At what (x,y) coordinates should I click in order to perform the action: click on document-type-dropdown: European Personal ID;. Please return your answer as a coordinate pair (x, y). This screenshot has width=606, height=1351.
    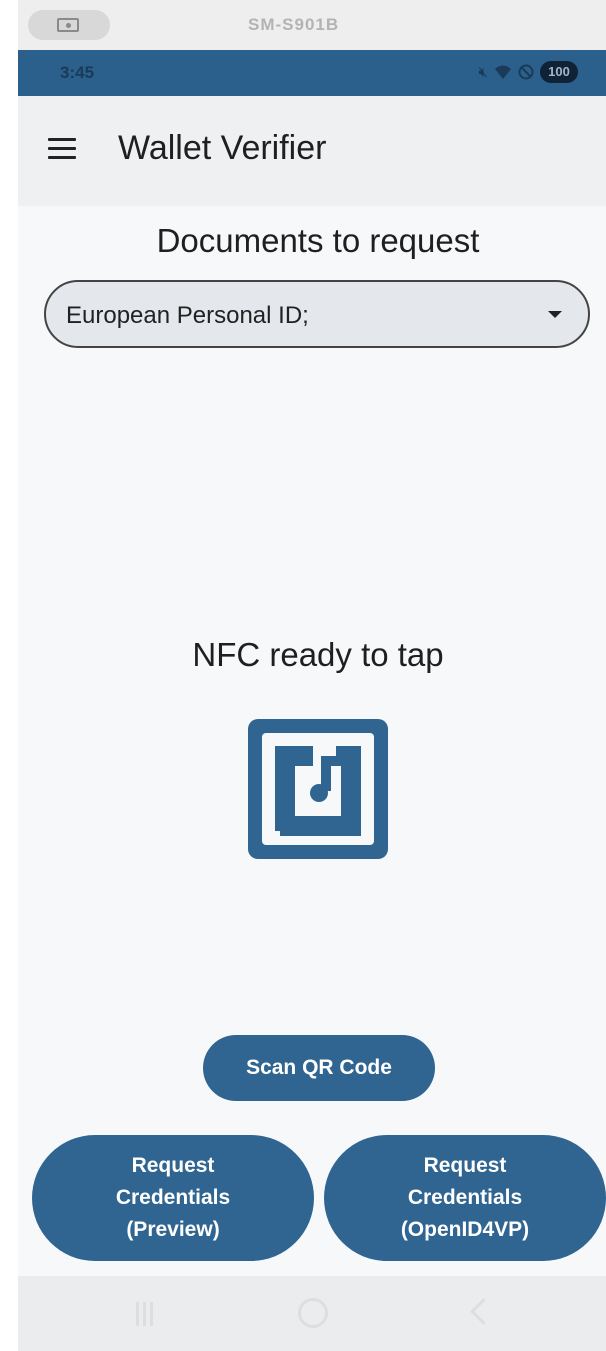
    Looking at the image, I should click on (317, 314).